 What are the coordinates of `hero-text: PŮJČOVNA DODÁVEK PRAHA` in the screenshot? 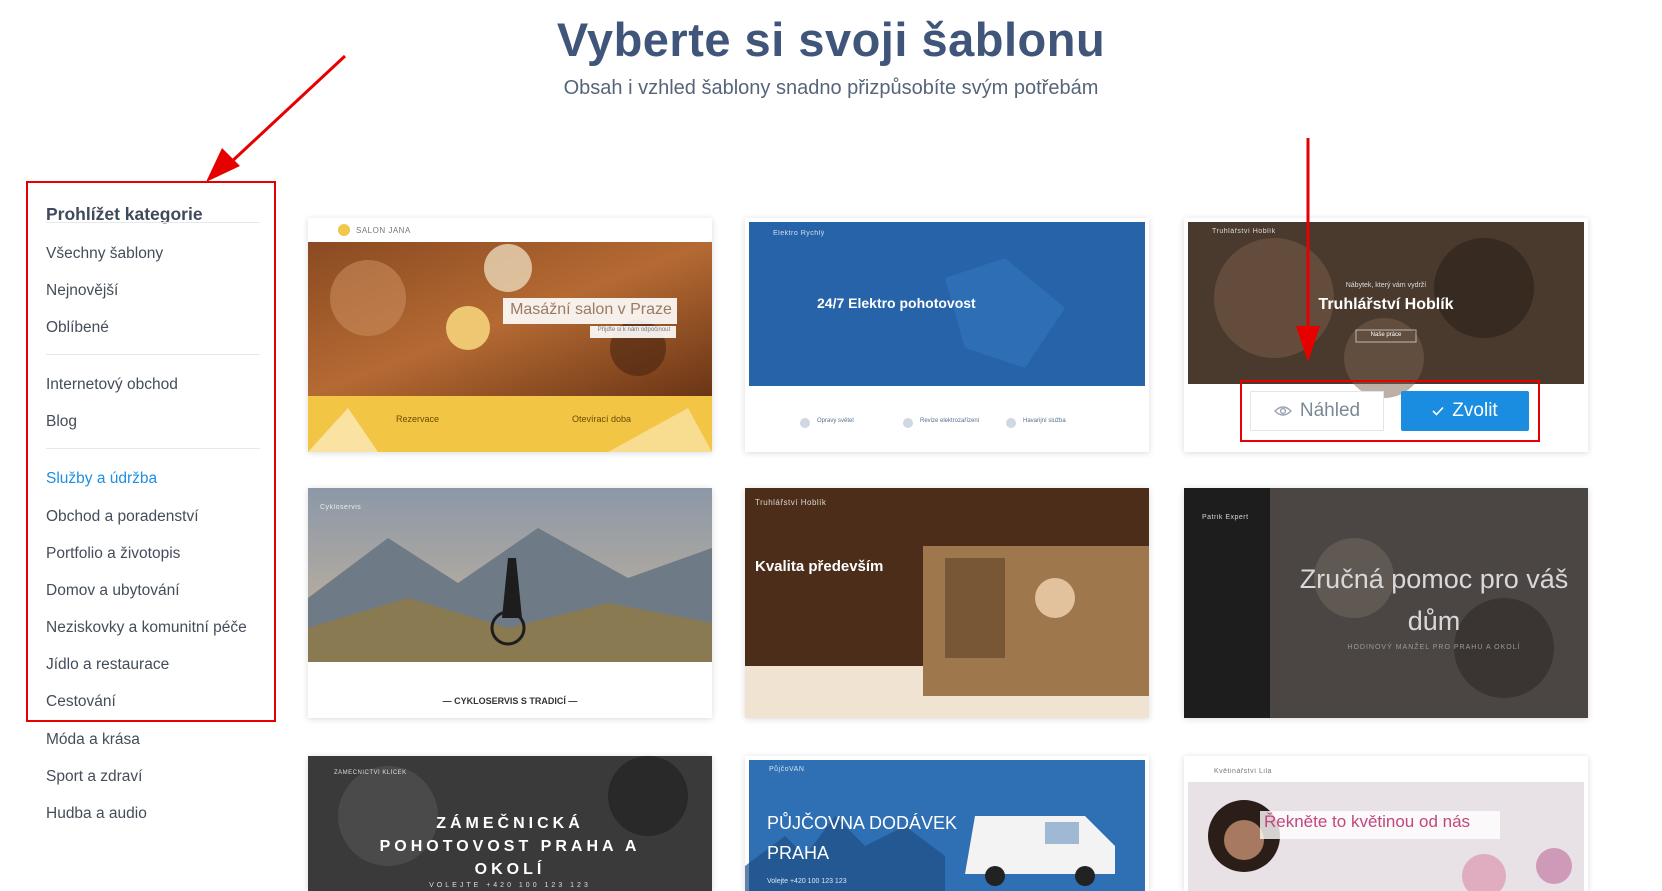 It's located at (862, 838).